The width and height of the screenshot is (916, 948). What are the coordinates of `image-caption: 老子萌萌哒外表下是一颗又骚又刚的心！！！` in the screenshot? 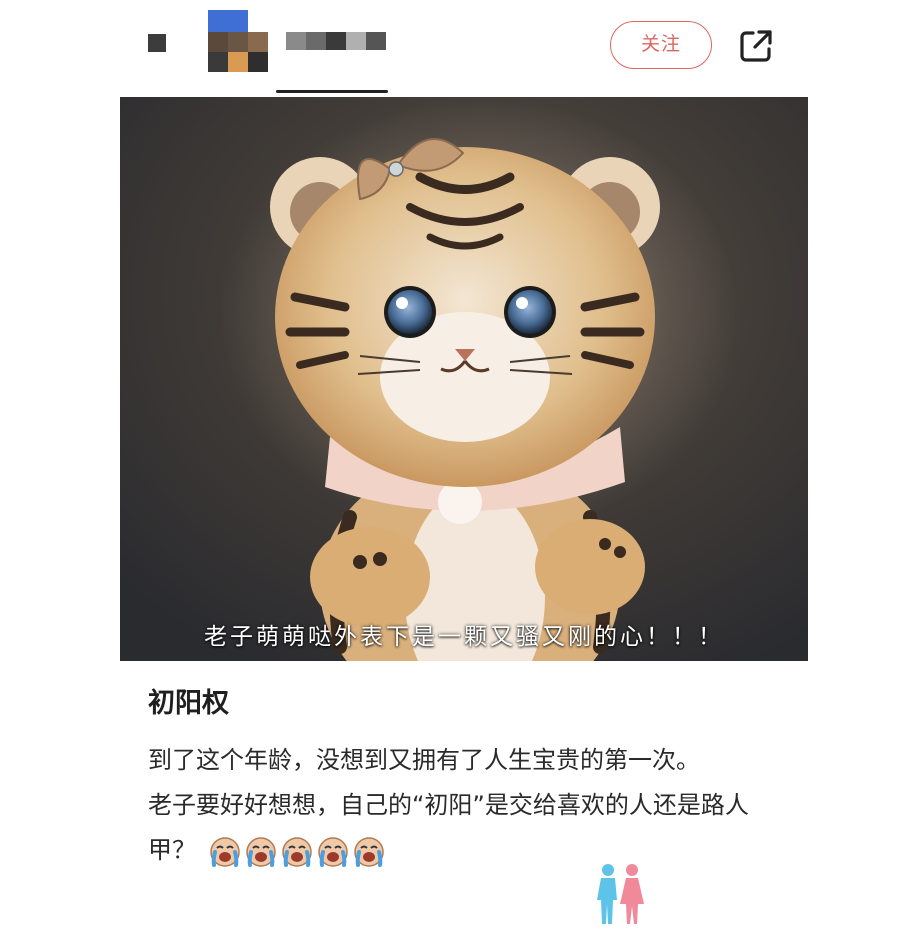 It's located at (464, 637).